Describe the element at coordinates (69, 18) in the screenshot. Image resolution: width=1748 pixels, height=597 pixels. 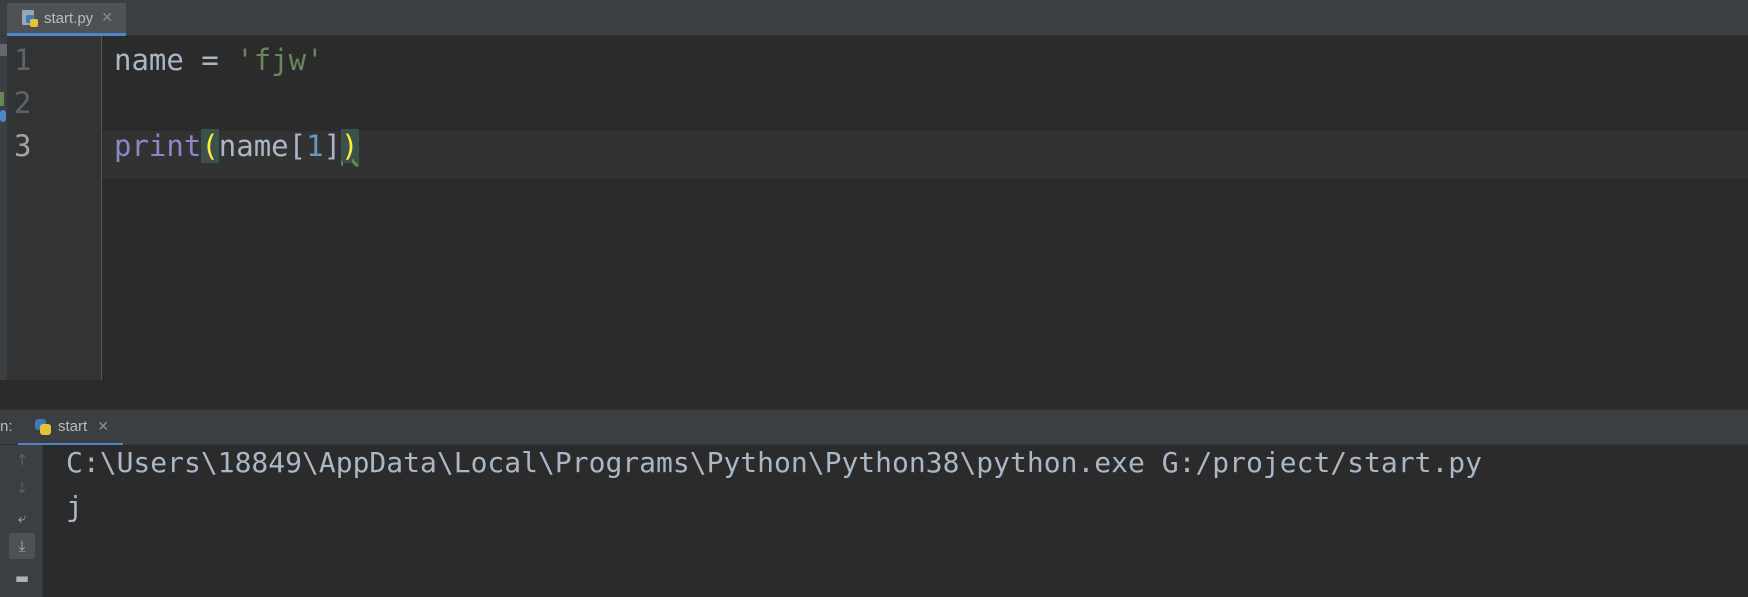
I see `editor-tab-label: start.py` at that location.